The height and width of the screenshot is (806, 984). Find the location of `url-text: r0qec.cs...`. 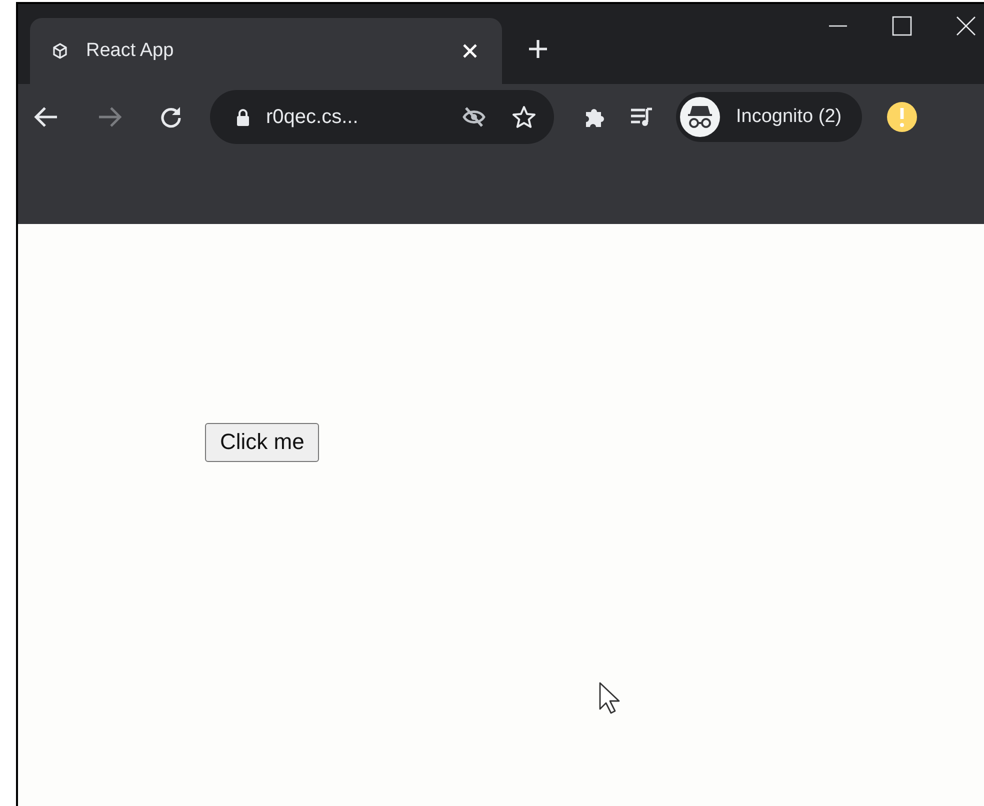

url-text: r0qec.cs... is located at coordinates (313, 117).